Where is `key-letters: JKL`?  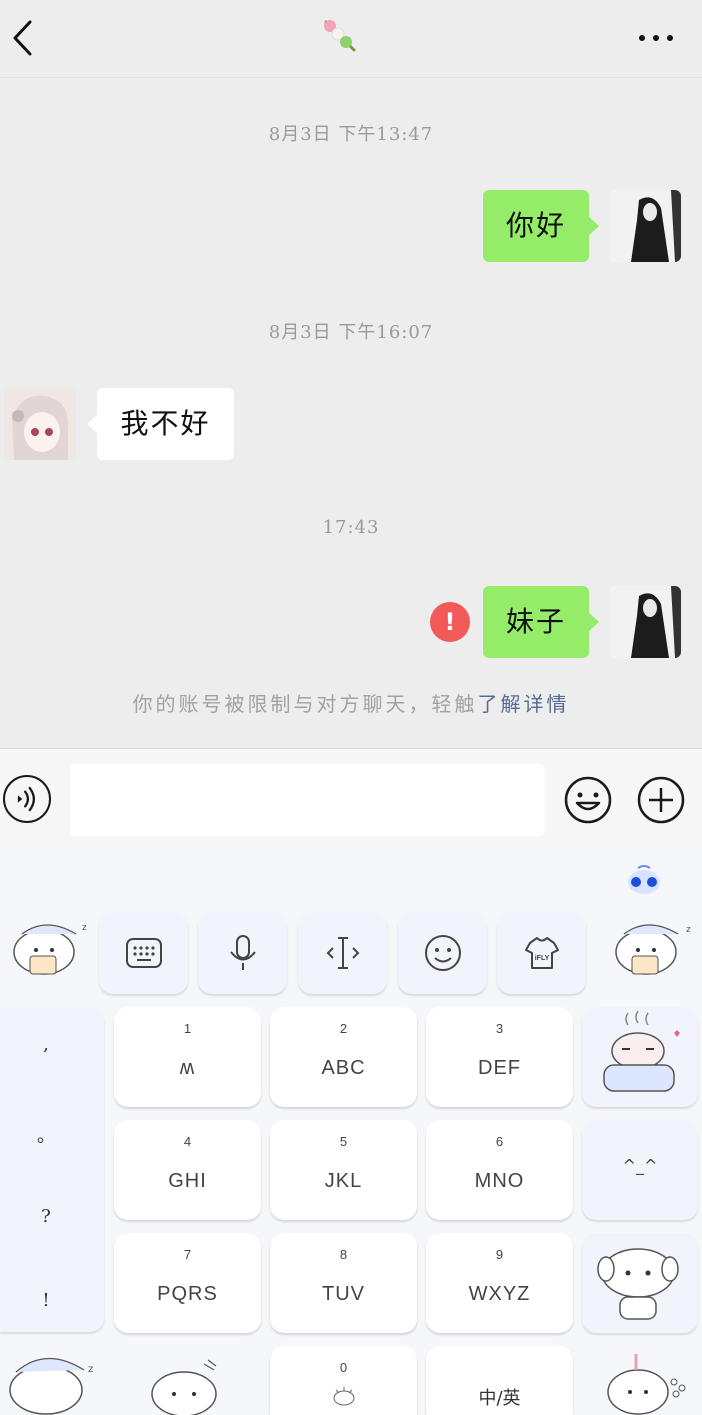
key-letters: JKL is located at coordinates (343, 1181).